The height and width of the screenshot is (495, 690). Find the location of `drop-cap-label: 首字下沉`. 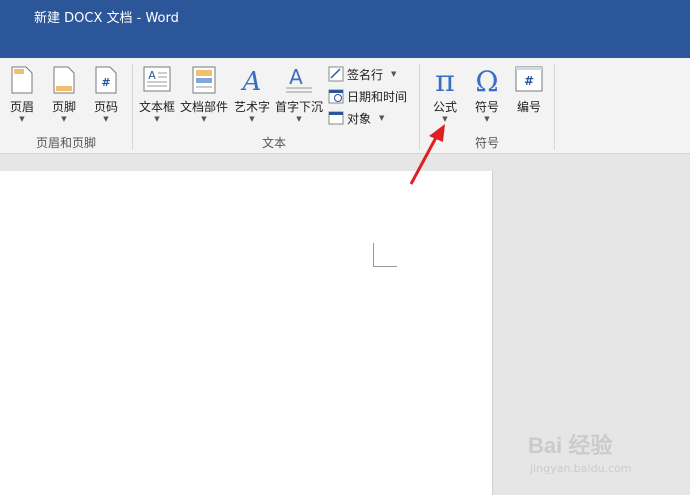

drop-cap-label: 首字下沉 is located at coordinates (298, 107).